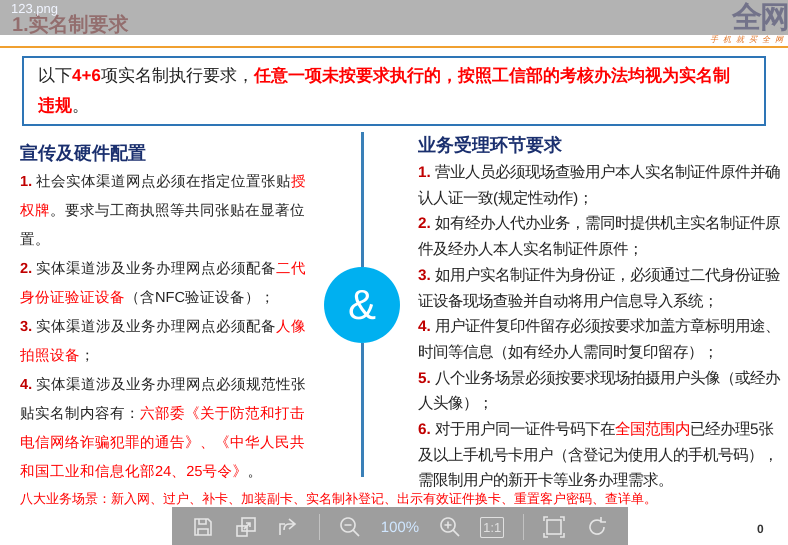 Image resolution: width=788 pixels, height=545 pixels. What do you see at coordinates (598, 456) in the screenshot?
I see `requirement-item: 6. 对于用户同一证件号码下在全国范围内已经办理5张及以上手机号卡用户（含登记为使用人的手机号码），需限制用户的新开卡等业务办理需求。` at bounding box center [598, 456].